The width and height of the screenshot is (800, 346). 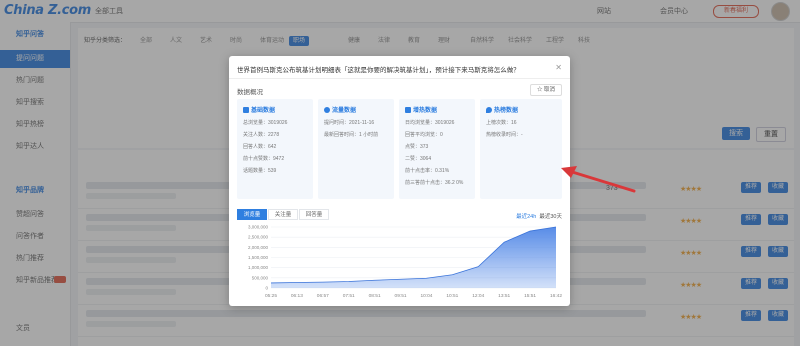 What do you see at coordinates (266, 288) in the screenshot?
I see `y-tick-label: 0` at bounding box center [266, 288].